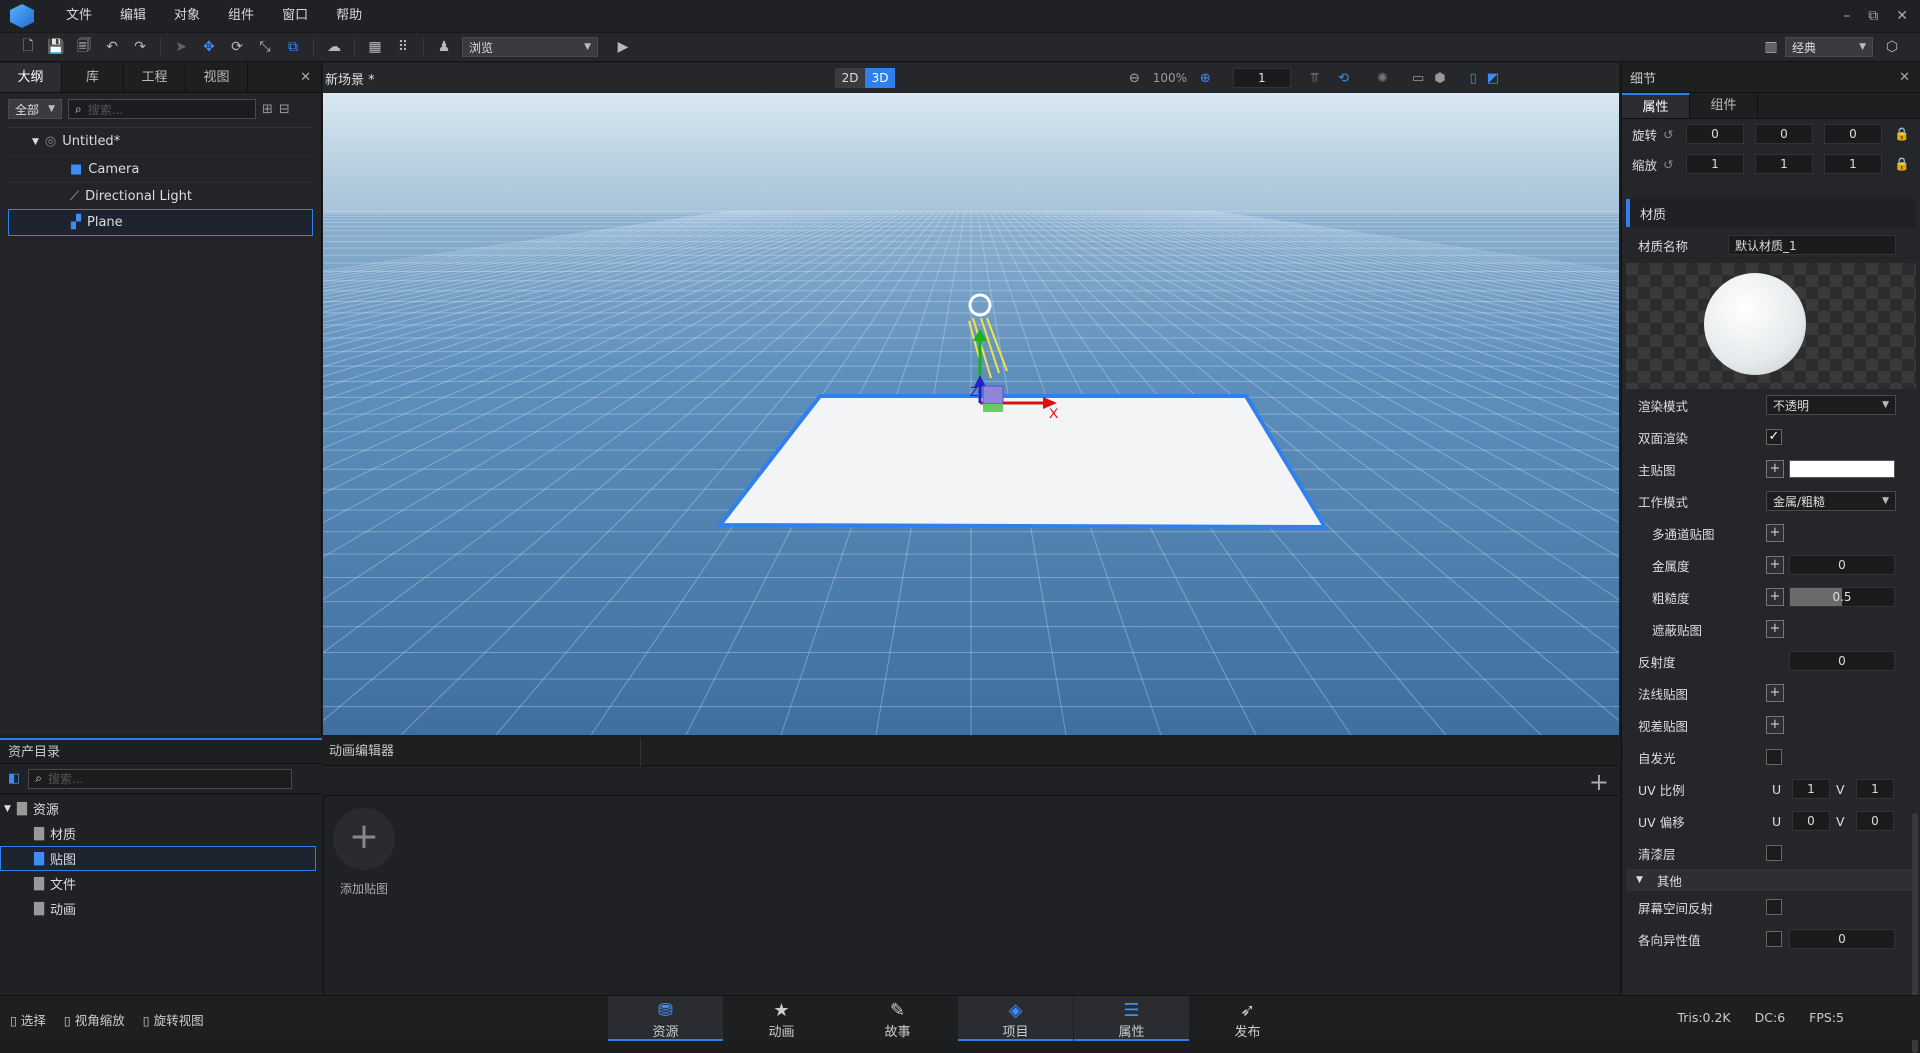  Describe the element at coordinates (1131, 1018) in the screenshot. I see `mode-properties: ☰ 属性` at that location.